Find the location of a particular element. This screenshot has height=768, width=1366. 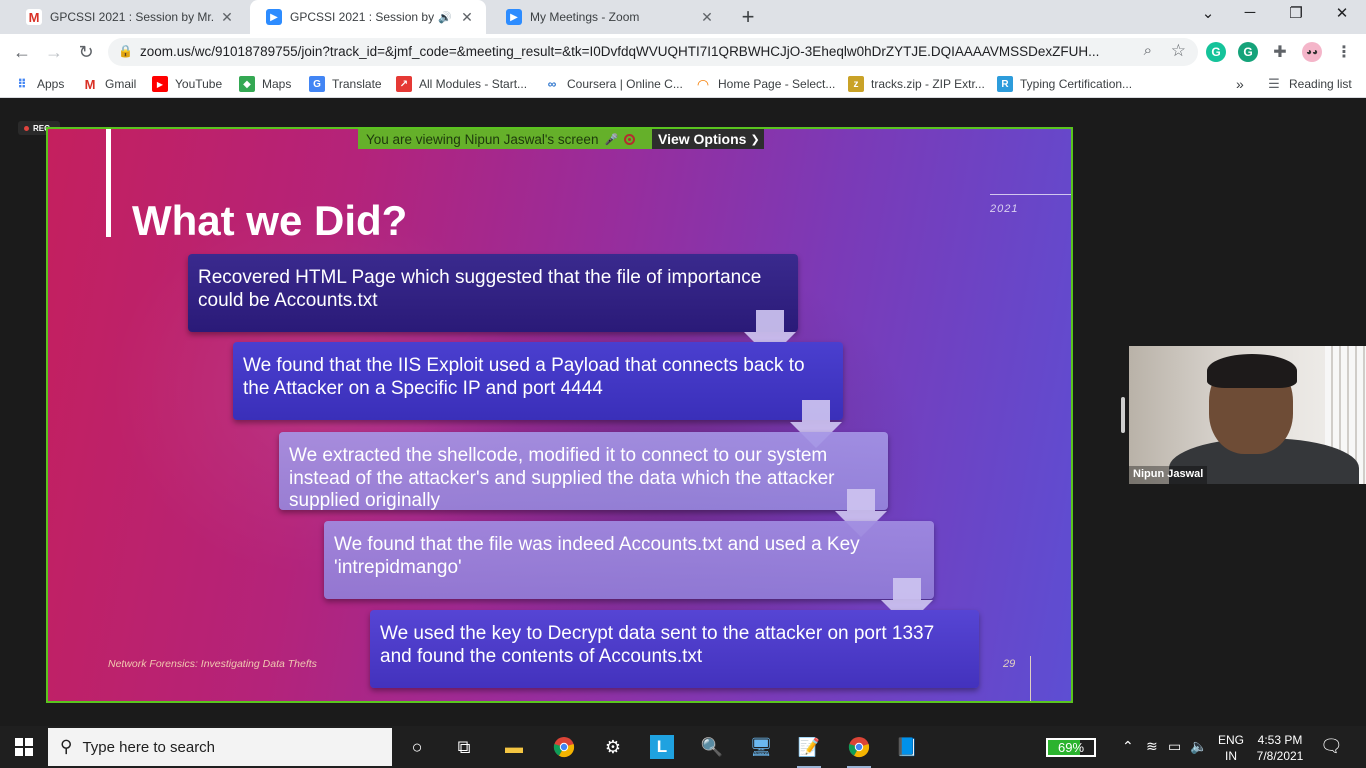

start-button is located at coordinates (24, 747).